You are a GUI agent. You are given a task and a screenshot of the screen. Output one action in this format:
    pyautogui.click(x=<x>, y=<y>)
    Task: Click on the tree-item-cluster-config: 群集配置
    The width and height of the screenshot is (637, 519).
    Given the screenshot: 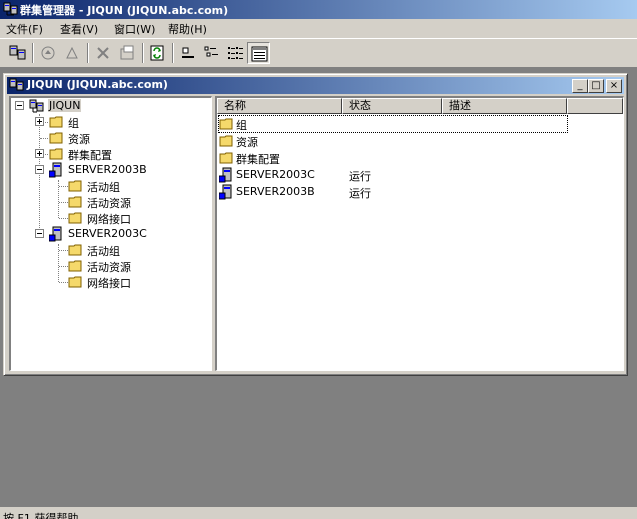 What is the action you would take?
    pyautogui.click(x=111, y=154)
    